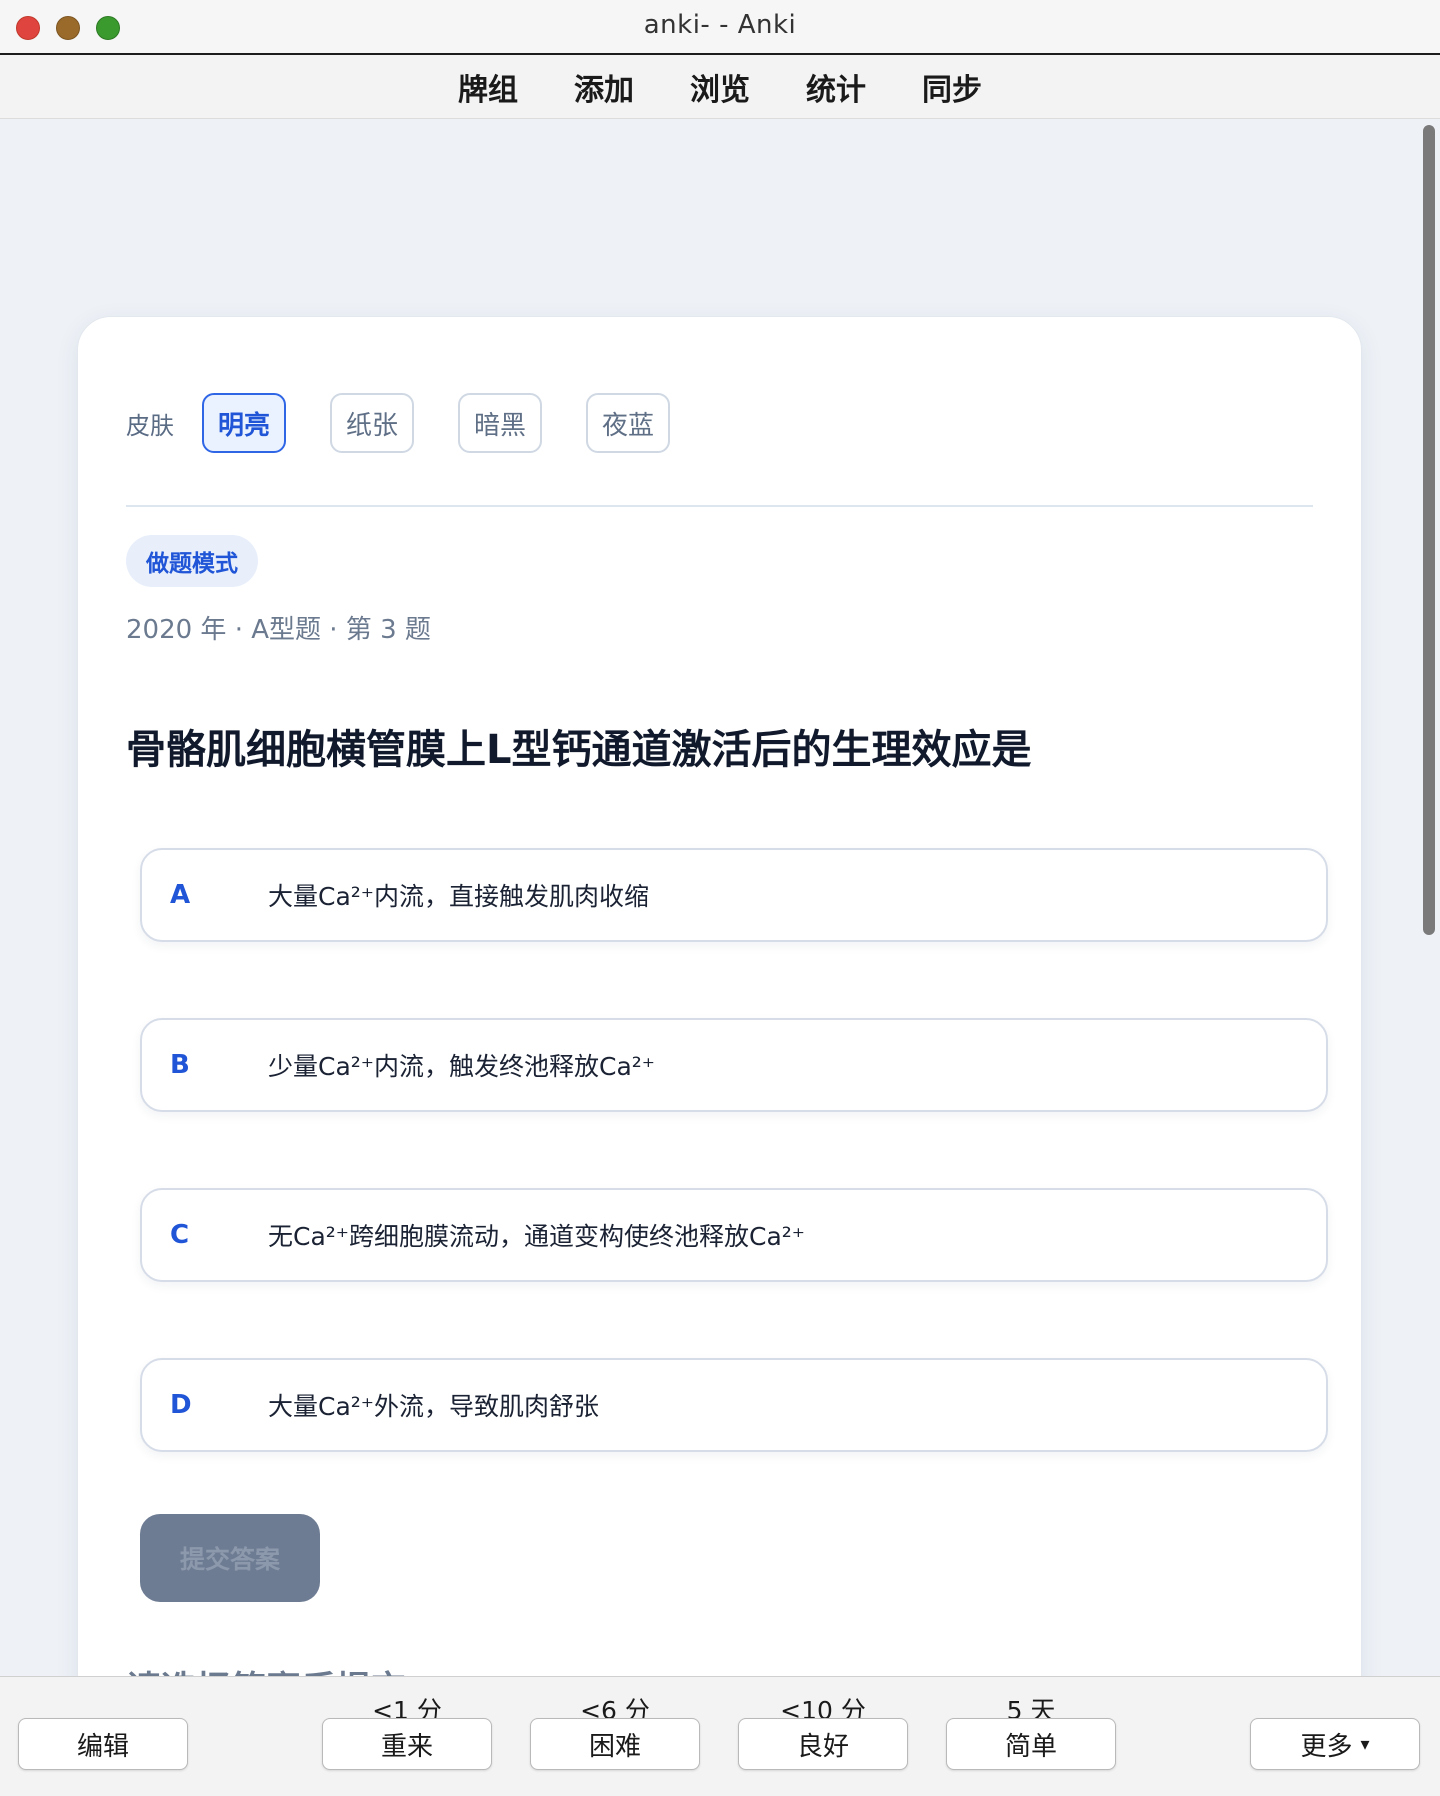  What do you see at coordinates (180, 1235) in the screenshot?
I see `option-letter: C` at bounding box center [180, 1235].